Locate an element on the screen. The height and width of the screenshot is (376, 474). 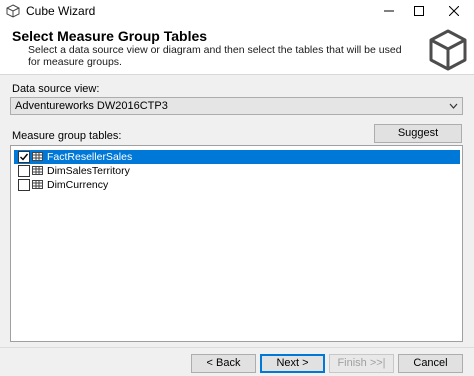
dsv-label: Data source view: is located at coordinates (56, 89).